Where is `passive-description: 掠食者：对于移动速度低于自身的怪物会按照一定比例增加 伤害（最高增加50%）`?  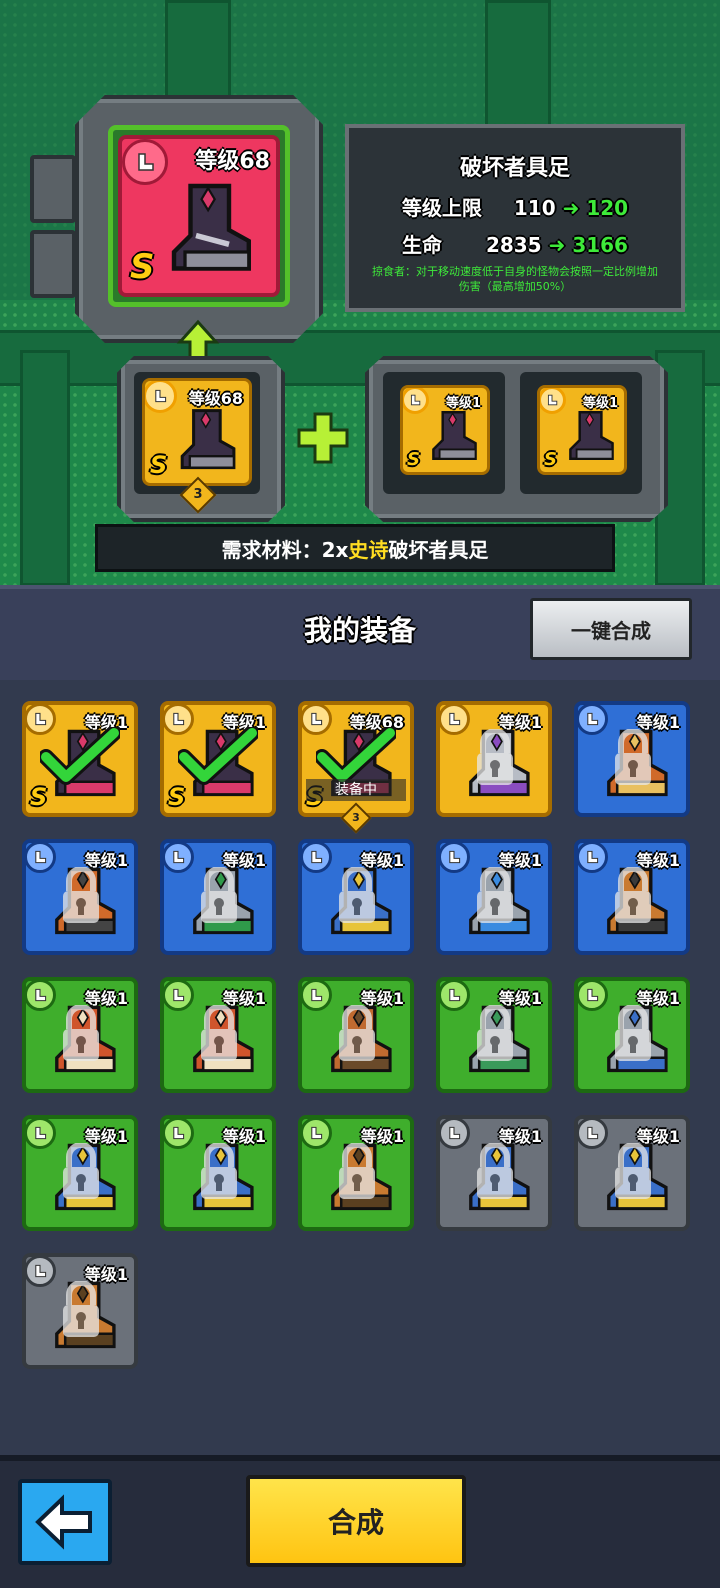
passive-description: 掠食者：对于移动速度低于自身的怪物会按照一定比例增加 伤害（最高增加50%） is located at coordinates (515, 279).